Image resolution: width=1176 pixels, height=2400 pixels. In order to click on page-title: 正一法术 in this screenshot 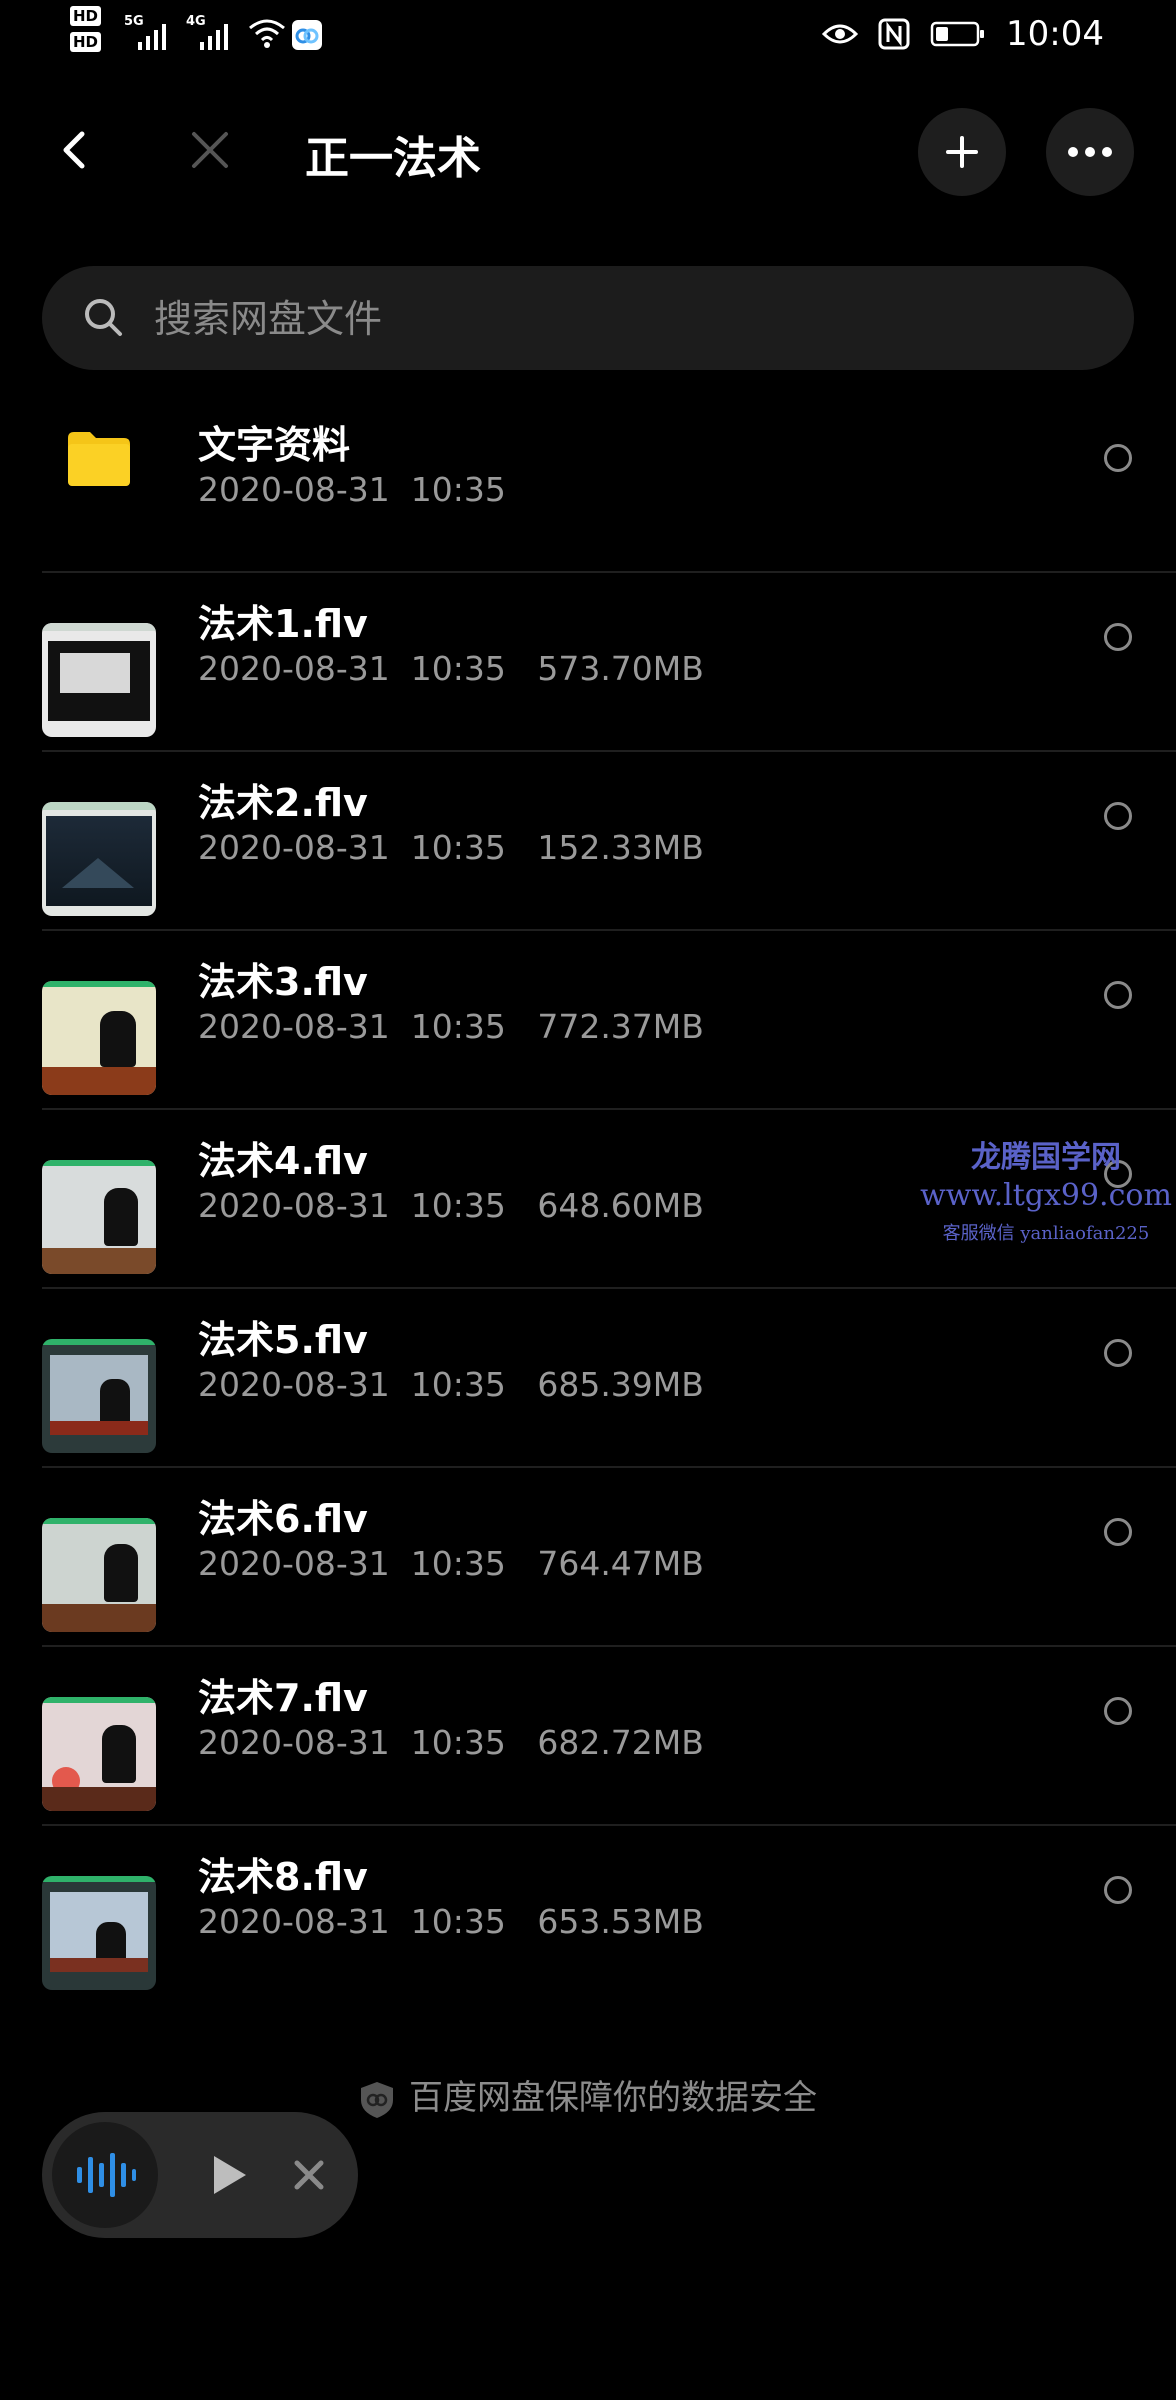, I will do `click(393, 158)`.